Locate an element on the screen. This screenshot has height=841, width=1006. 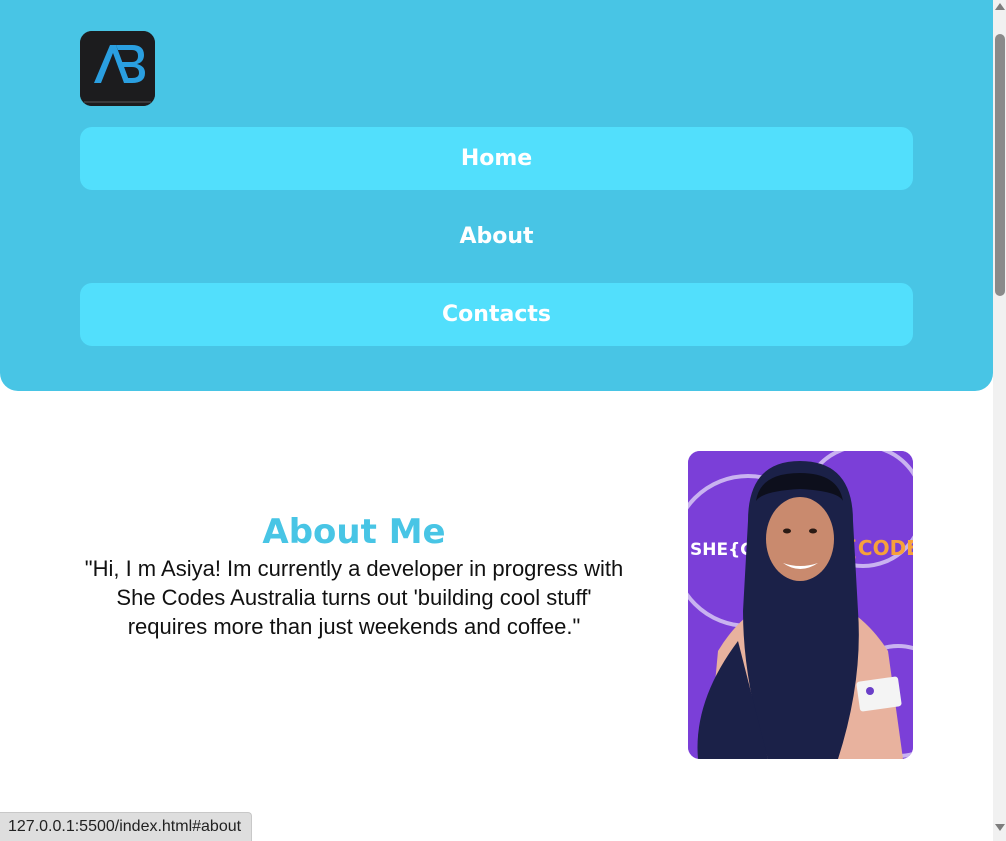
logo is located at coordinates (117, 68).